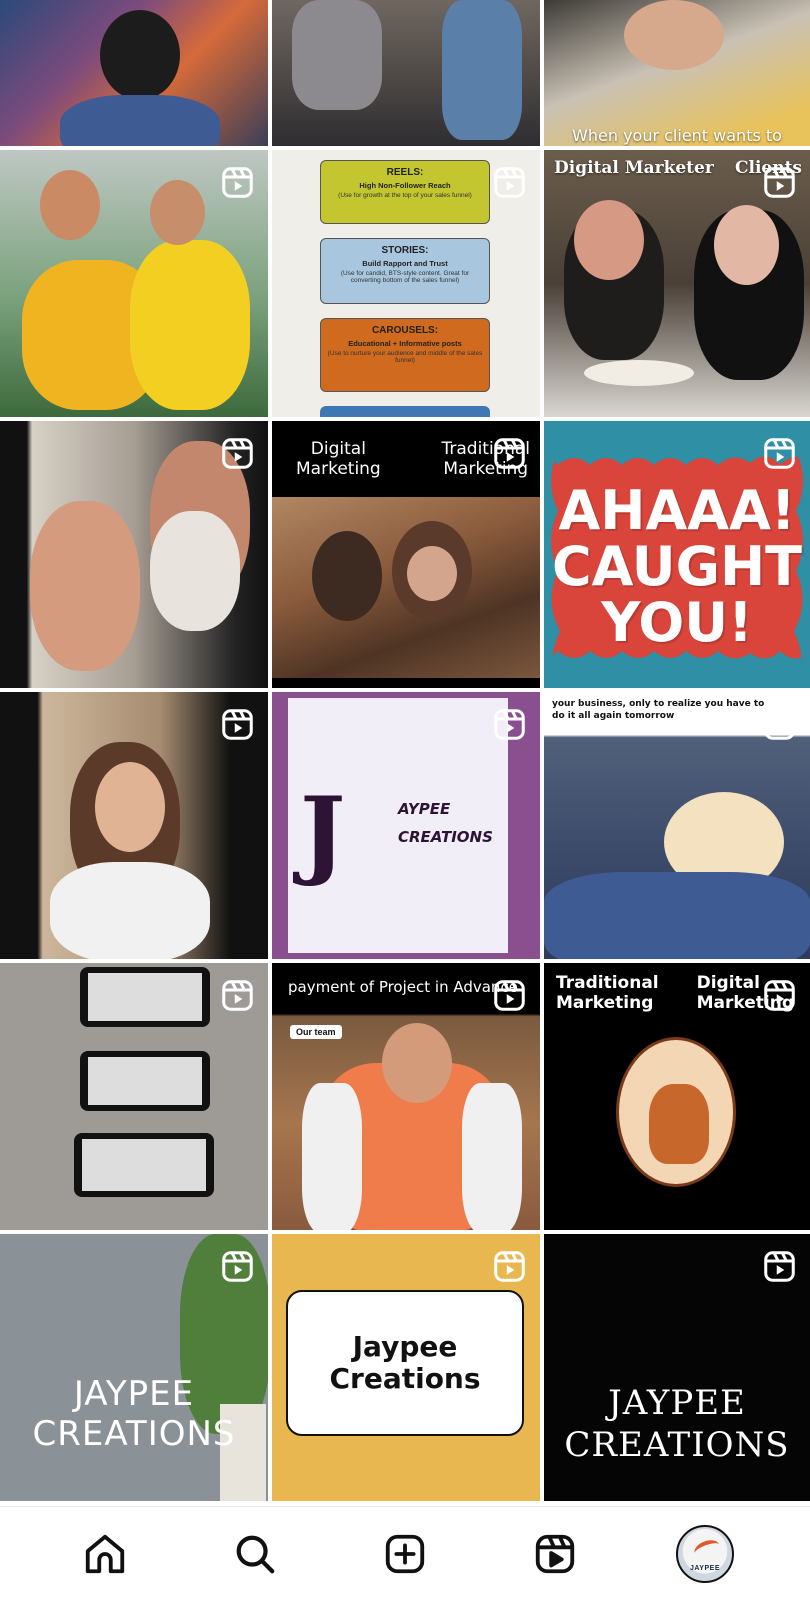  I want to click on grid-tile: Jaypee Creations, so click(406, 1367).